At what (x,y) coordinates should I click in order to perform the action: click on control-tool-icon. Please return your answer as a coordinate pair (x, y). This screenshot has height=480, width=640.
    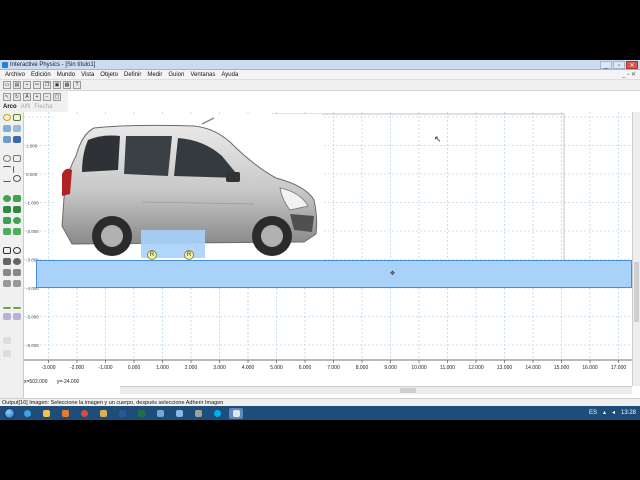
    Looking at the image, I should click on (17, 272).